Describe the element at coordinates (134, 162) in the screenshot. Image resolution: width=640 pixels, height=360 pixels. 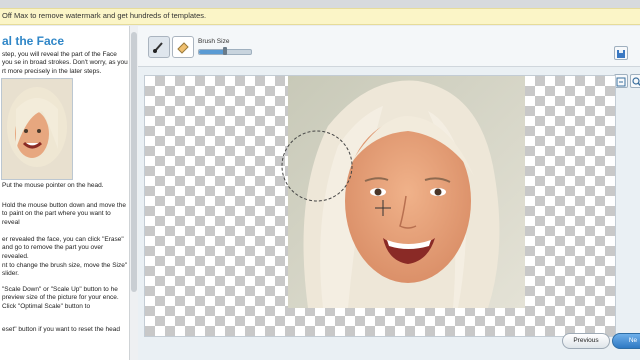
I see `scrollbar-thumb` at that location.